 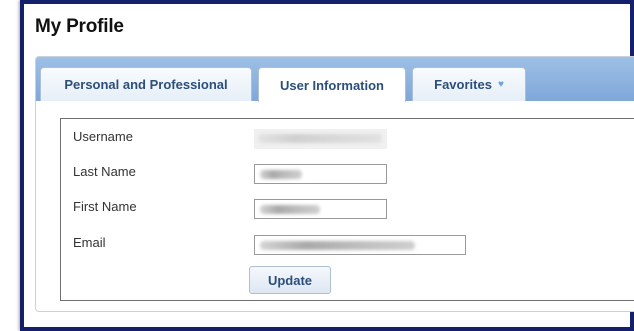 I want to click on tab-label: Personal and Professional, so click(x=146, y=84).